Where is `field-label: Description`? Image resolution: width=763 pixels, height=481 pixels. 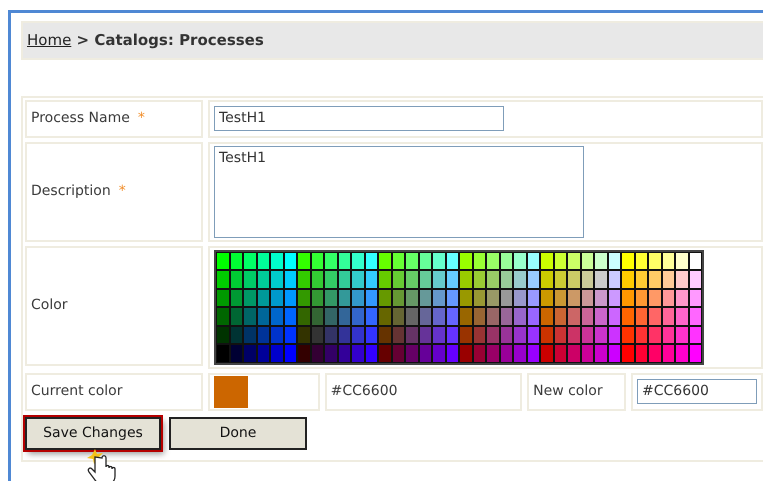
field-label: Description is located at coordinates (71, 191).